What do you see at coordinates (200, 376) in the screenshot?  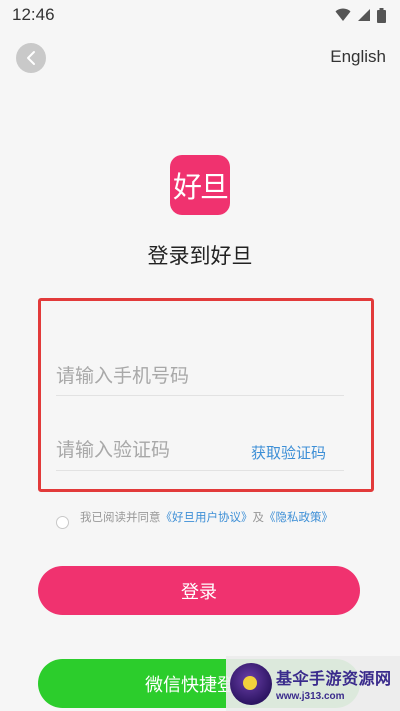 I see `phone-number-input` at bounding box center [200, 376].